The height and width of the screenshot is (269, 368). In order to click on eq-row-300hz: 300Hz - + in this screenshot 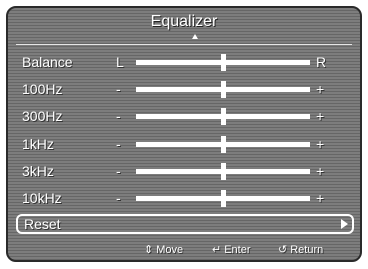, I will do `click(185, 116)`.